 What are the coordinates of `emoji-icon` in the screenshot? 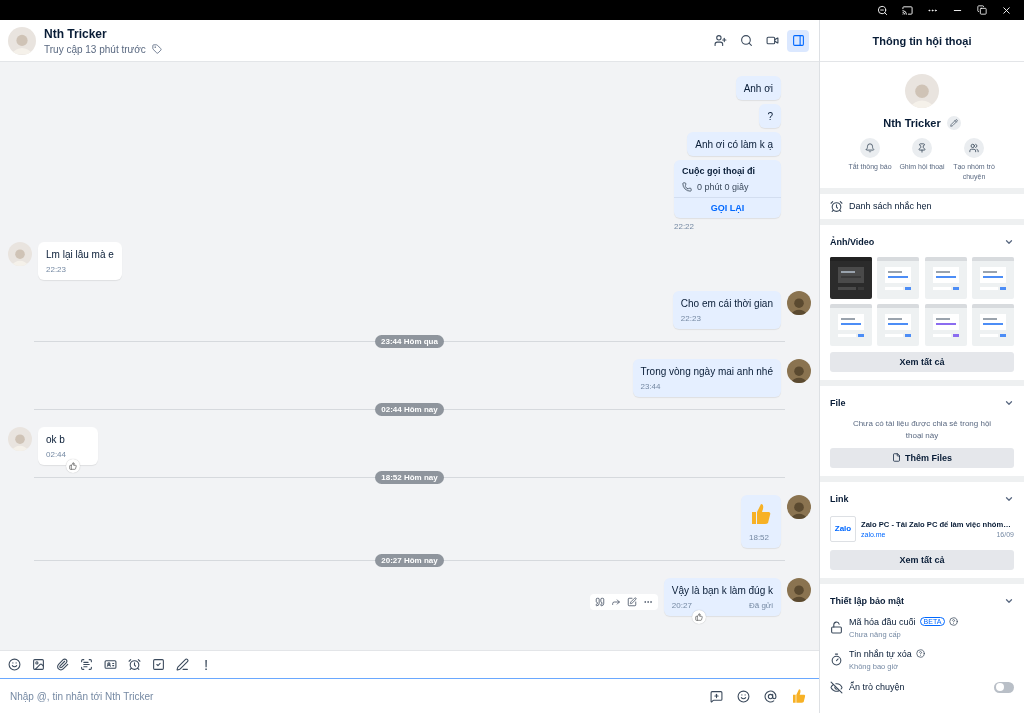 It's located at (743, 696).